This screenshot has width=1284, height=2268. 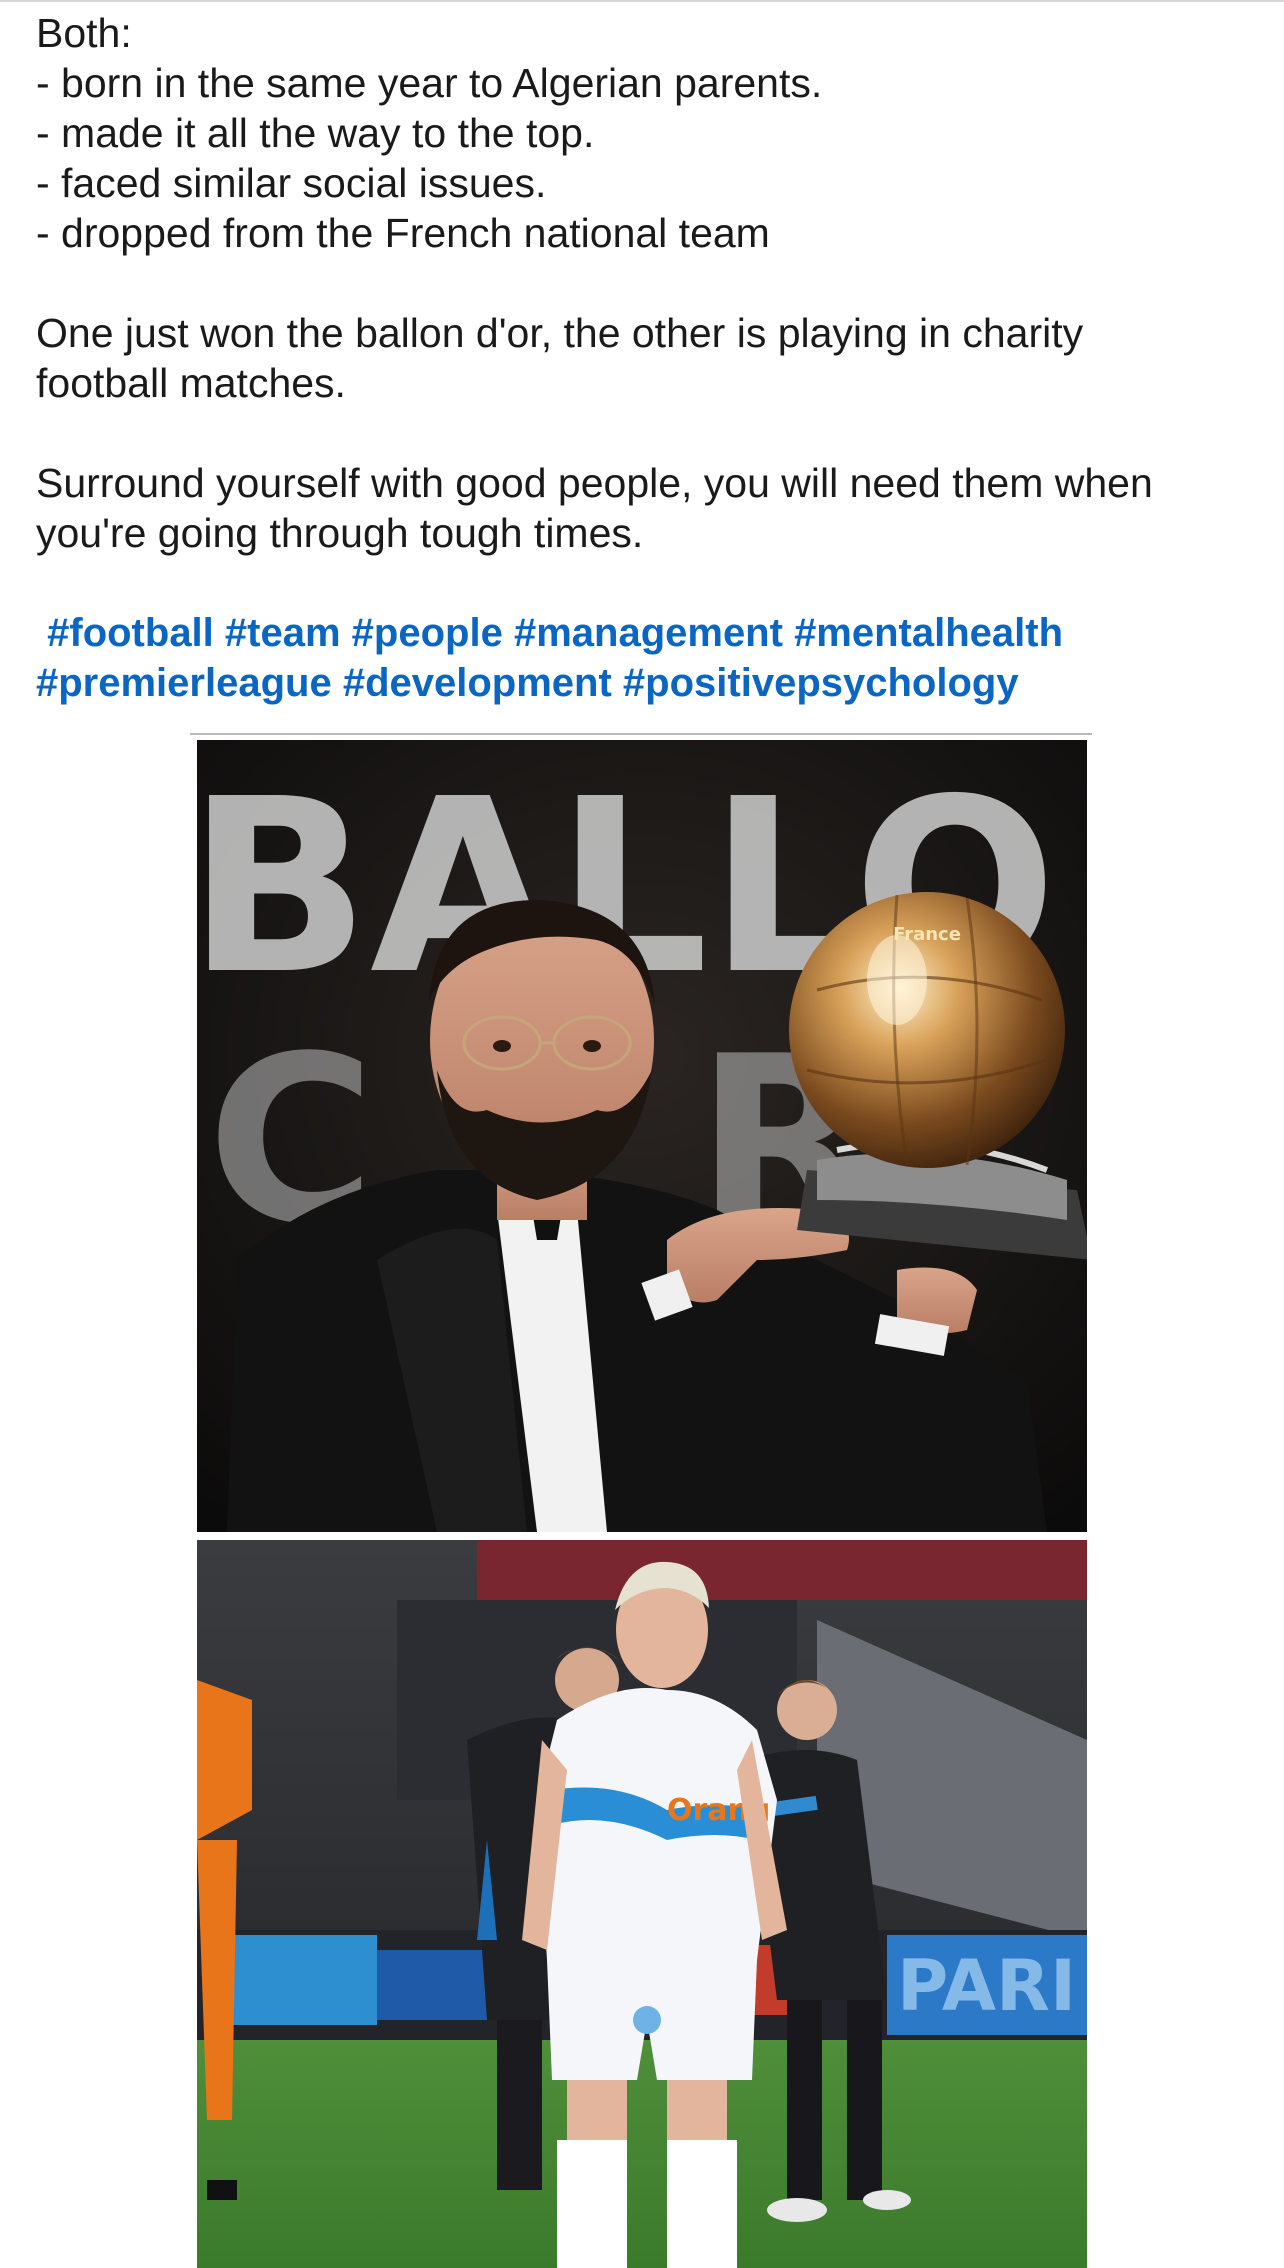 I want to click on post-line: - faced similar social issues., so click(x=291, y=183).